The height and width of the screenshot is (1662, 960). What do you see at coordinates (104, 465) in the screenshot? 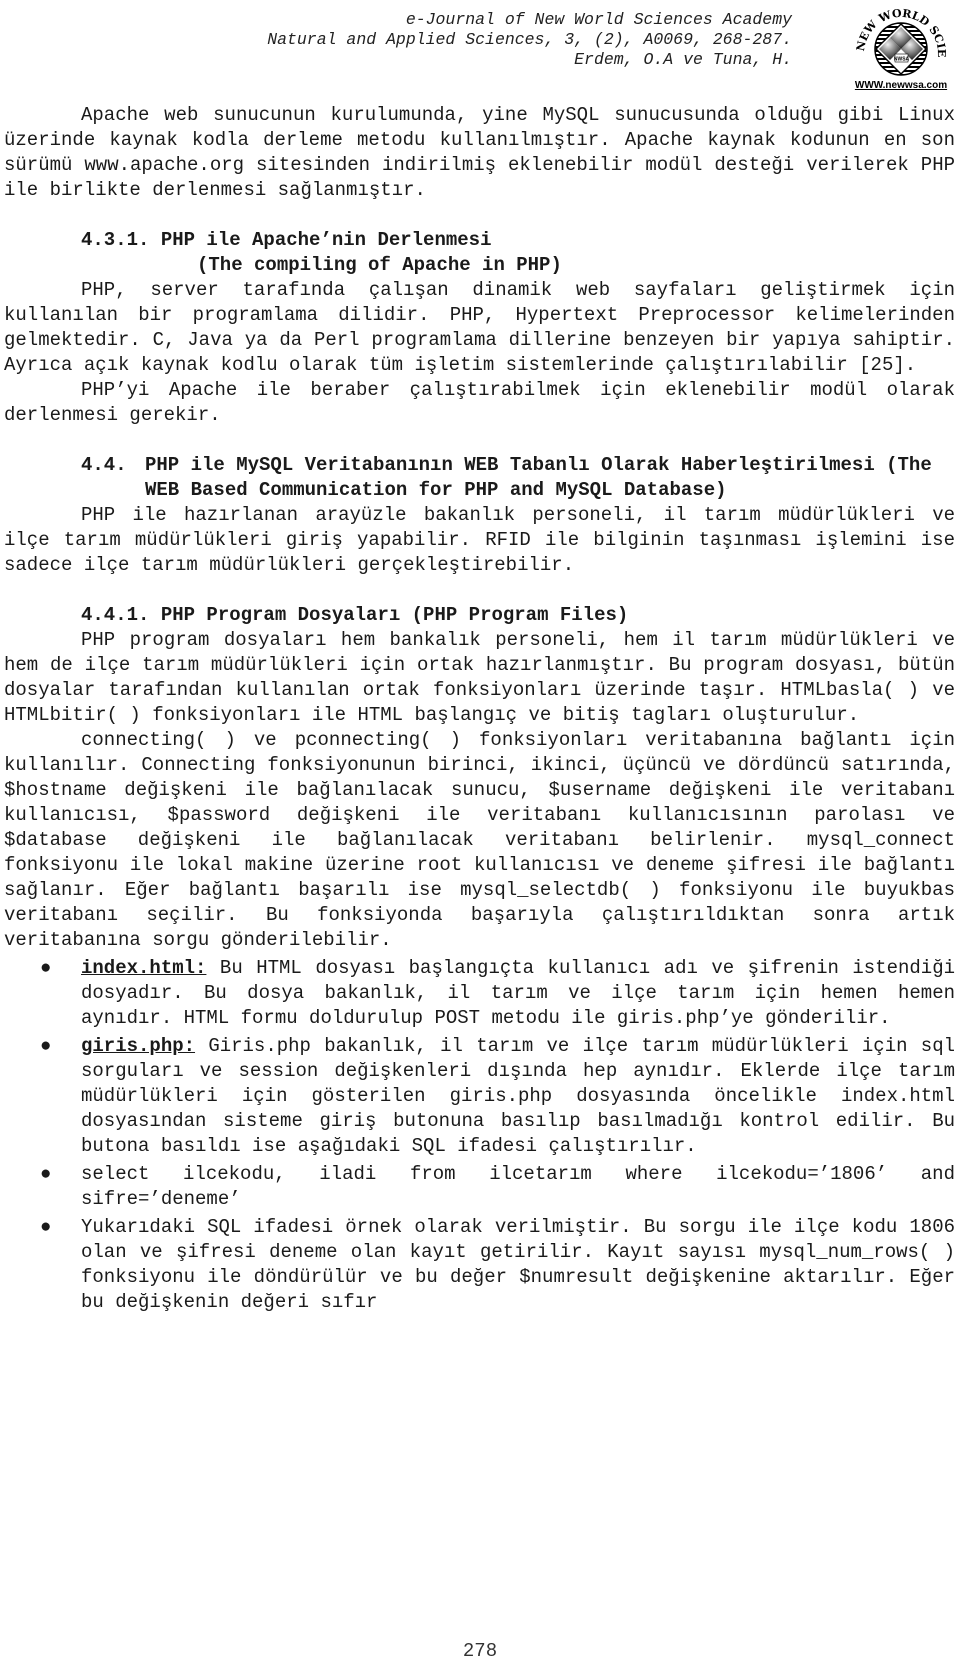
I see `section-number: 4.4.` at bounding box center [104, 465].